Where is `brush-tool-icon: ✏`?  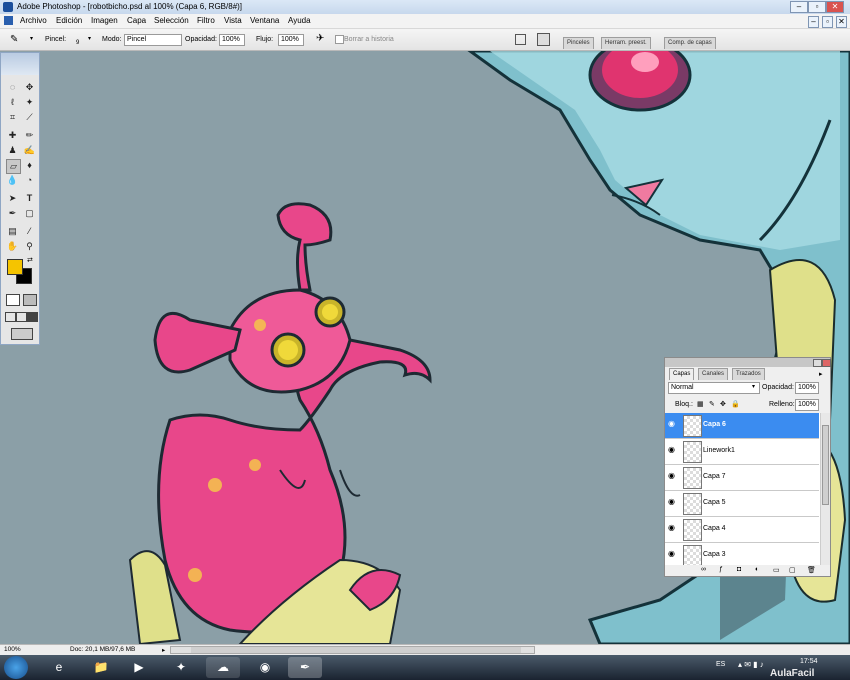 brush-tool-icon: ✏ is located at coordinates (29, 135).